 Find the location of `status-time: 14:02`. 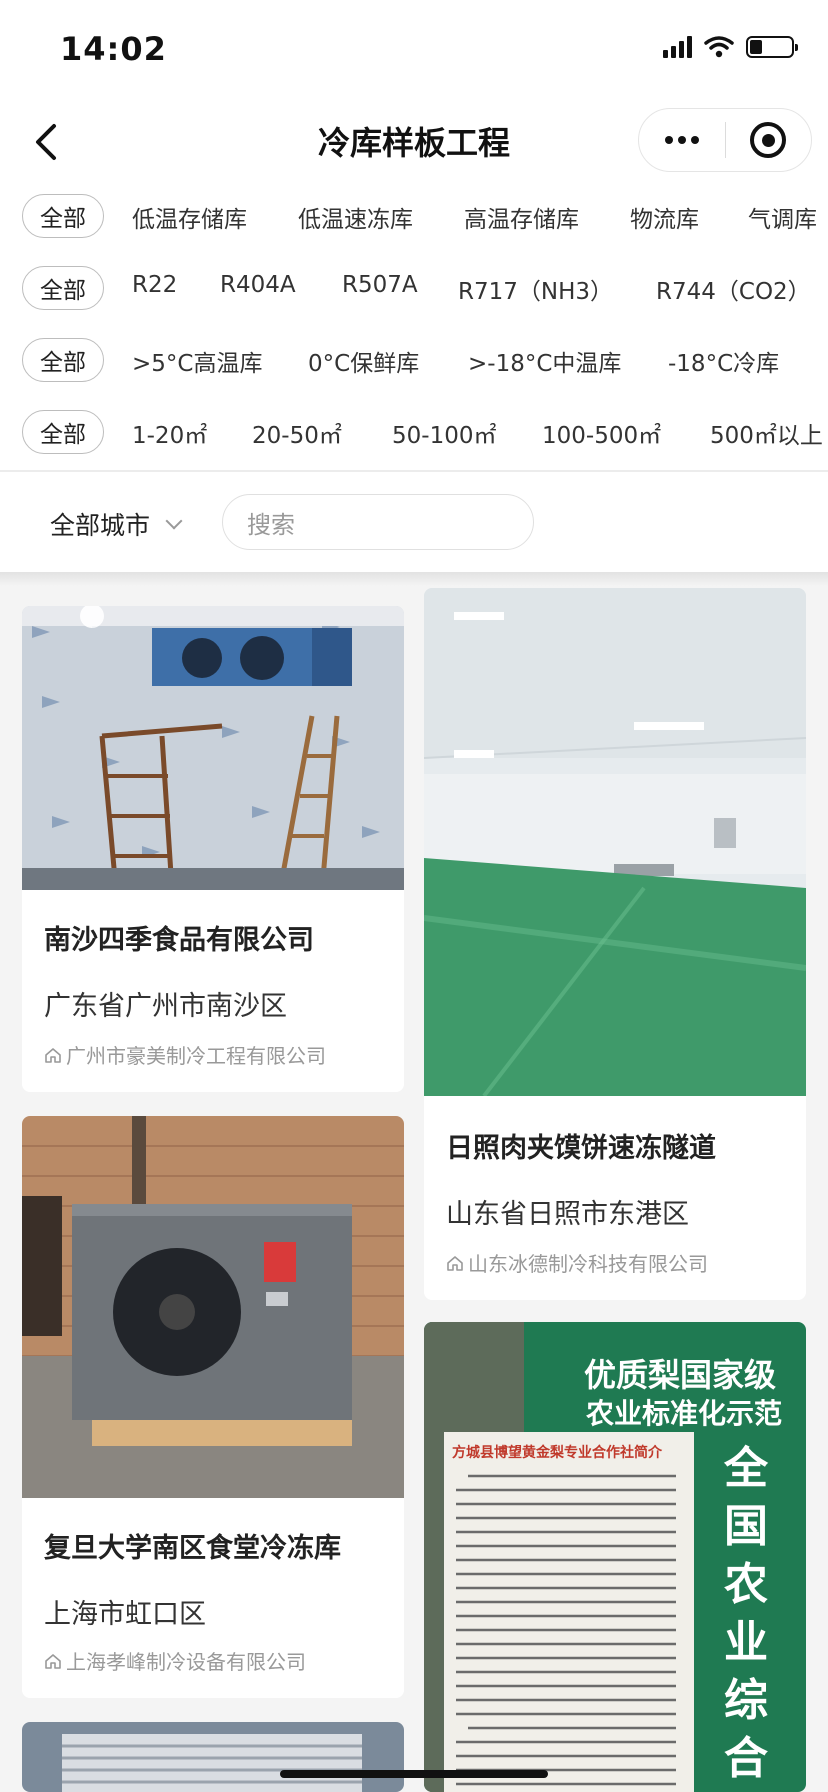

status-time: 14:02 is located at coordinates (113, 49).